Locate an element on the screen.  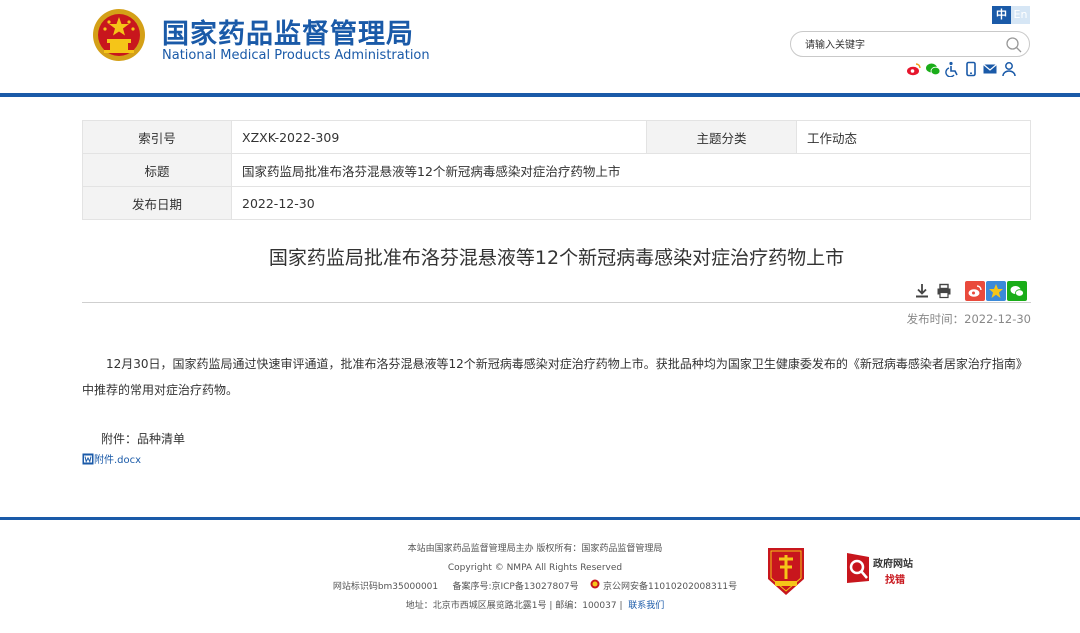
title-value: 国家药监局批准布洛芬混悬液等12个新冠病毒感染对症治疗药物上市 is located at coordinates (631, 170).